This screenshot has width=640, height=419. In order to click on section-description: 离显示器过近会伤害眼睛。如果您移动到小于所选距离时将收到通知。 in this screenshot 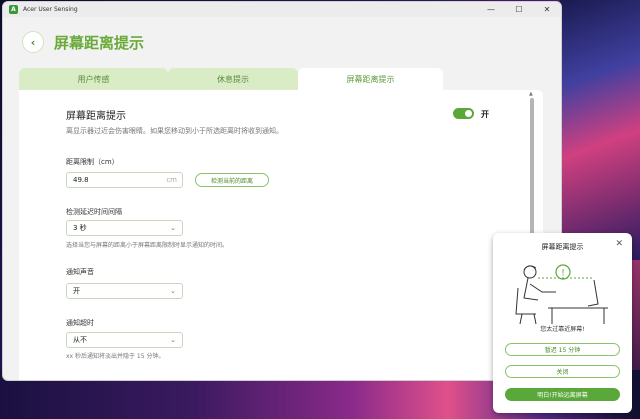, I will do `click(174, 131)`.